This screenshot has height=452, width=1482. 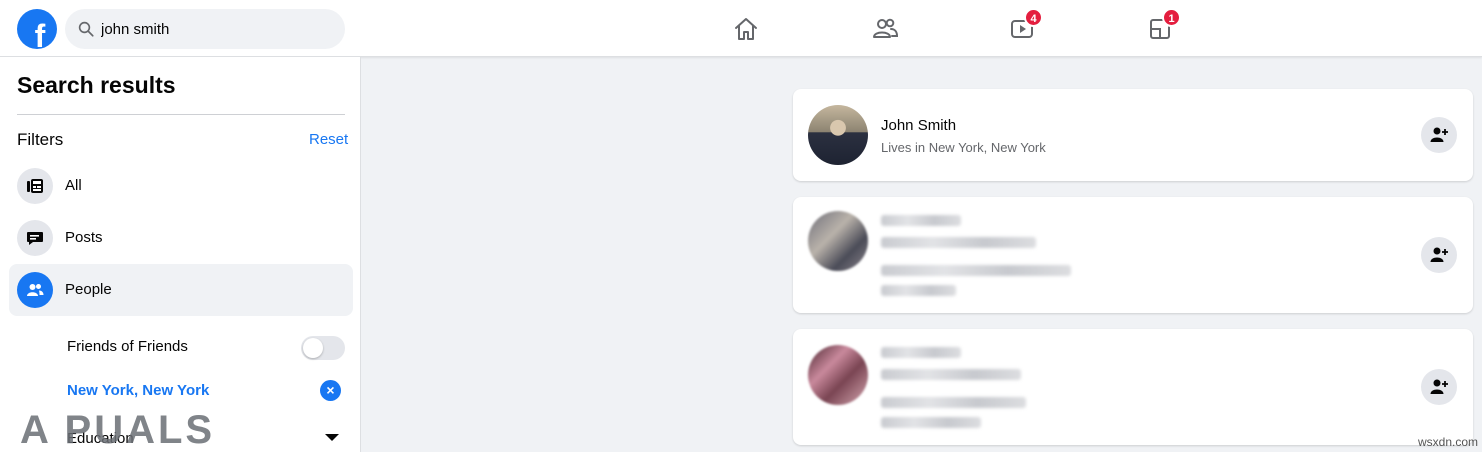 What do you see at coordinates (40, 139) in the screenshot?
I see `filters-heading: Filters` at bounding box center [40, 139].